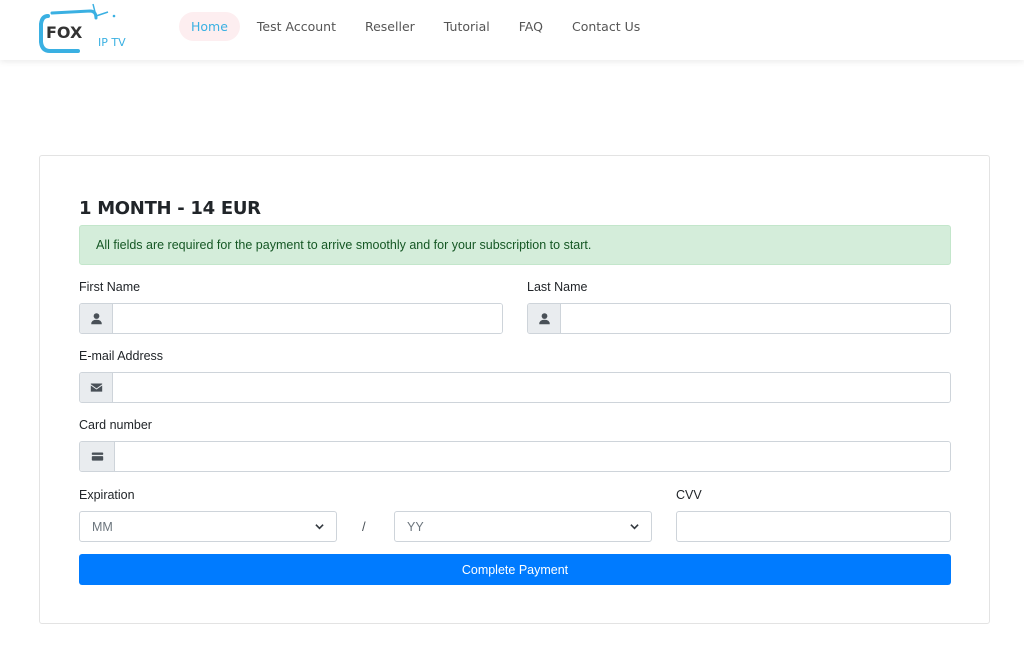 This screenshot has width=1024, height=666. What do you see at coordinates (606, 26) in the screenshot?
I see `nav-contact-us: Contact Us` at bounding box center [606, 26].